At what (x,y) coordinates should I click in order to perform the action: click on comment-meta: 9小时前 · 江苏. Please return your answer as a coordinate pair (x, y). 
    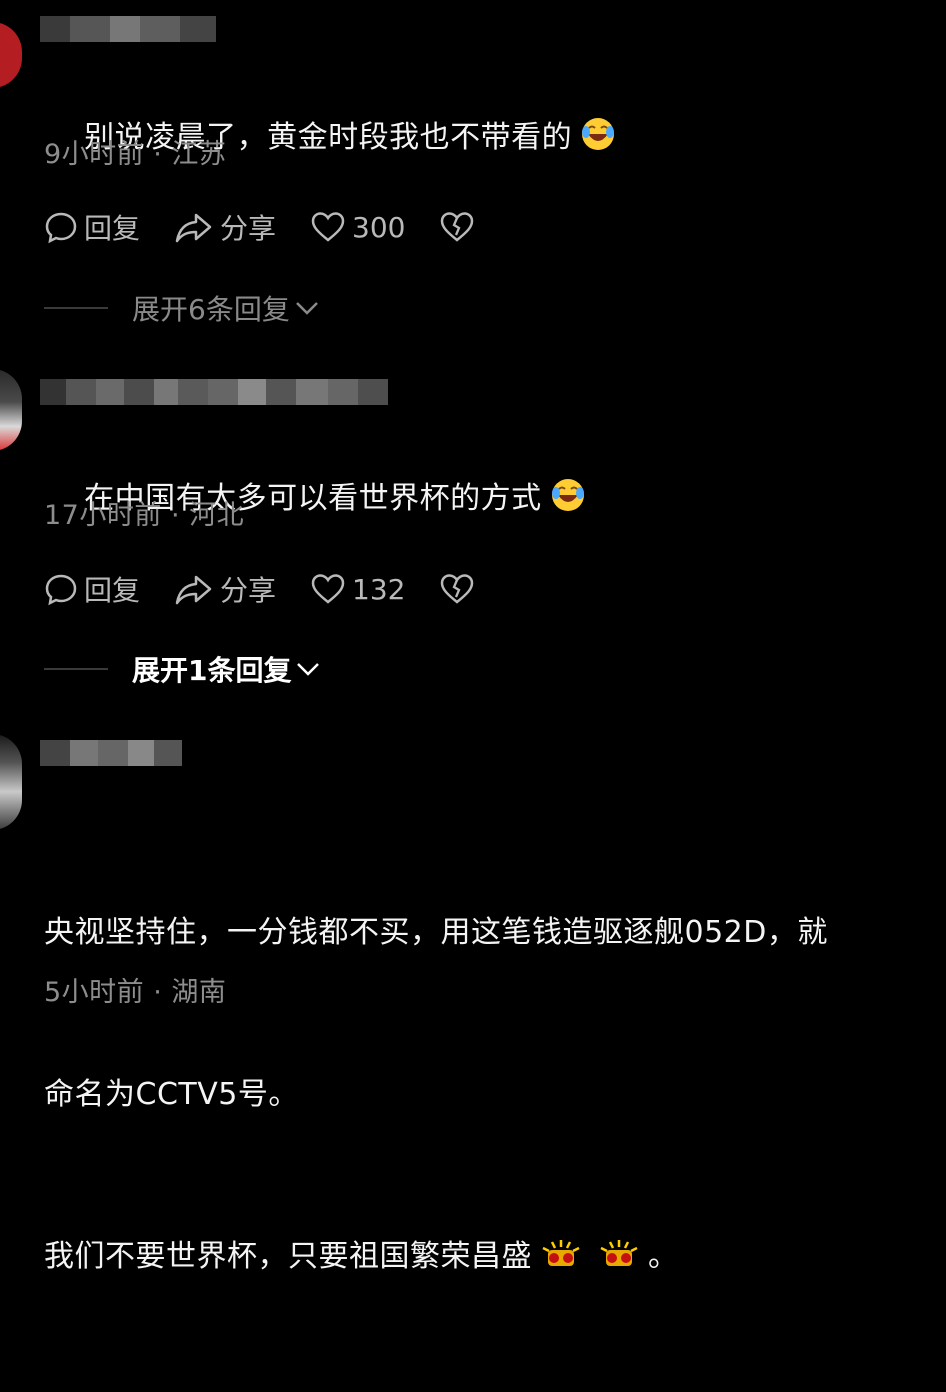
    Looking at the image, I should click on (135, 154).